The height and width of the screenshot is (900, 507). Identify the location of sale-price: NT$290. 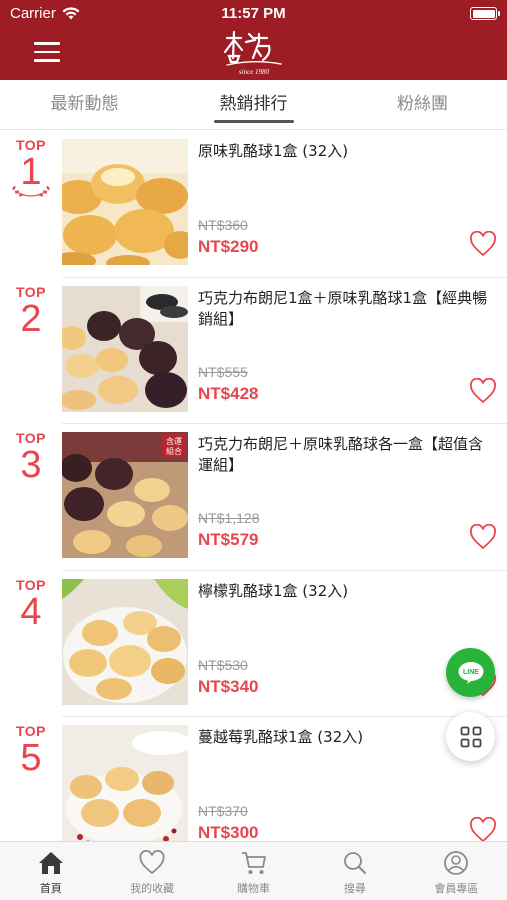
(228, 246).